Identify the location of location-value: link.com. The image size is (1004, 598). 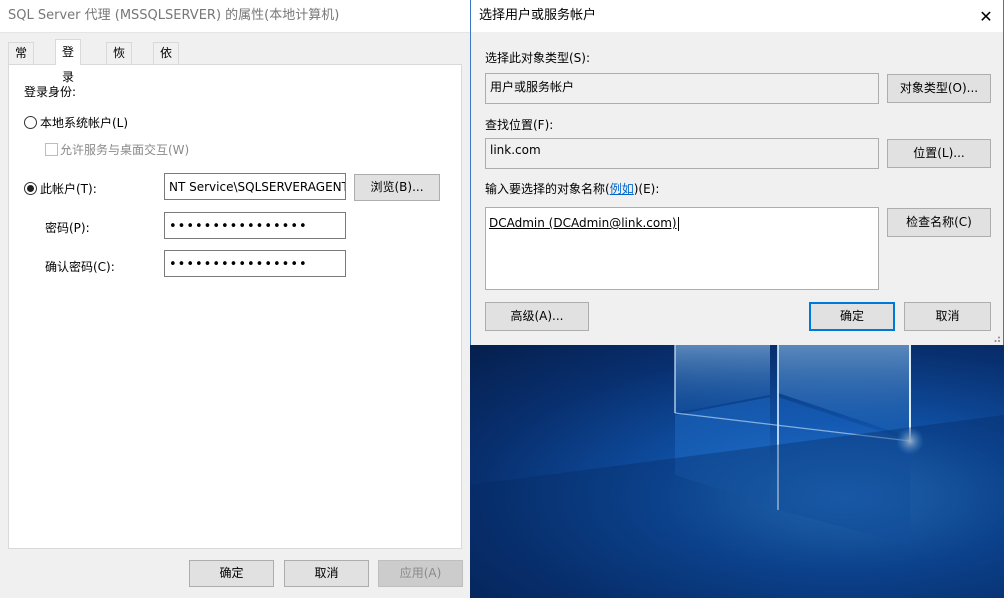
(682, 153).